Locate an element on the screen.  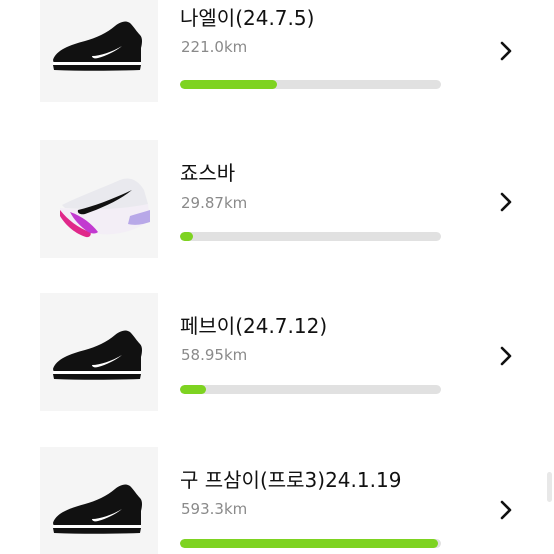
shoe-name: 죠스바 is located at coordinates (208, 173).